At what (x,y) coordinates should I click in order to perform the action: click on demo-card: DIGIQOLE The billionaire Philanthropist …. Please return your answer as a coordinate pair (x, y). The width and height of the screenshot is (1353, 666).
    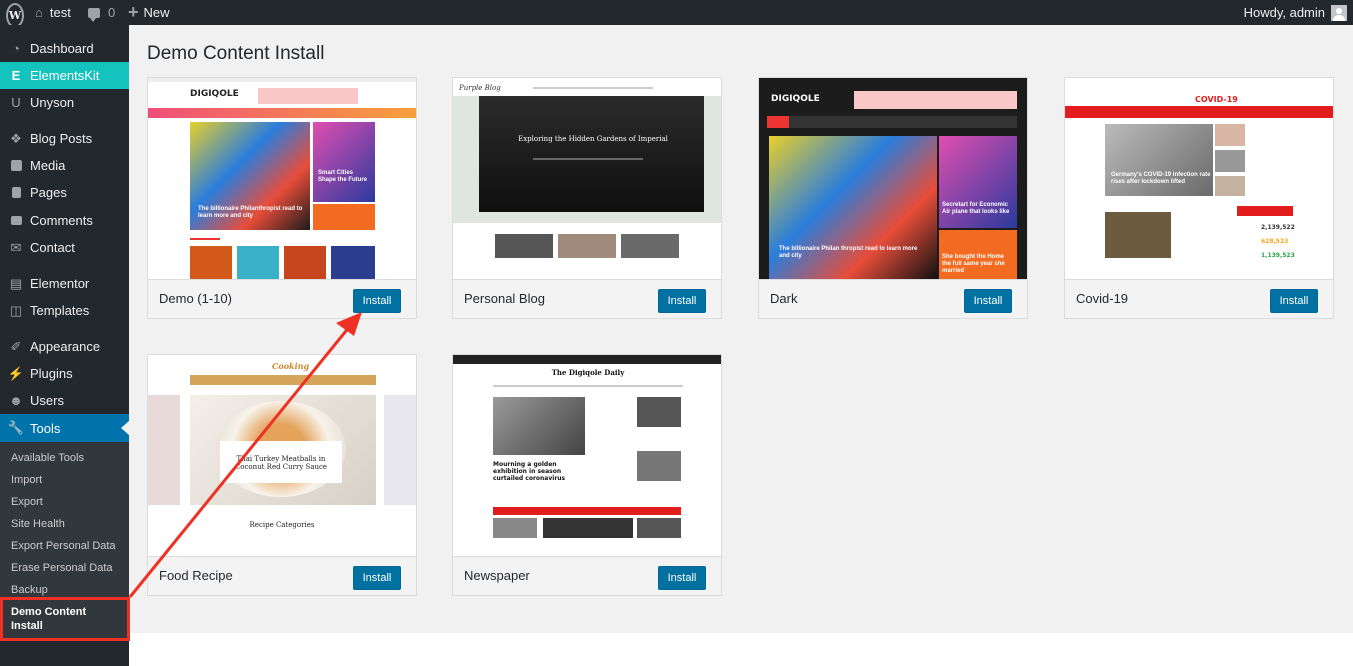
    Looking at the image, I should click on (282, 198).